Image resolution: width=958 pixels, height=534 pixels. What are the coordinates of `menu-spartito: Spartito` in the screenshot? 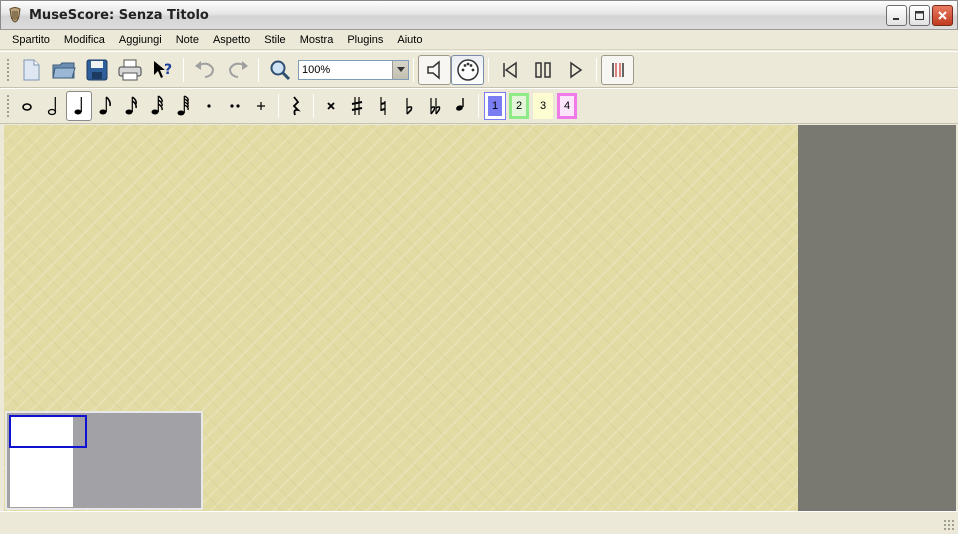 It's located at (31, 40).